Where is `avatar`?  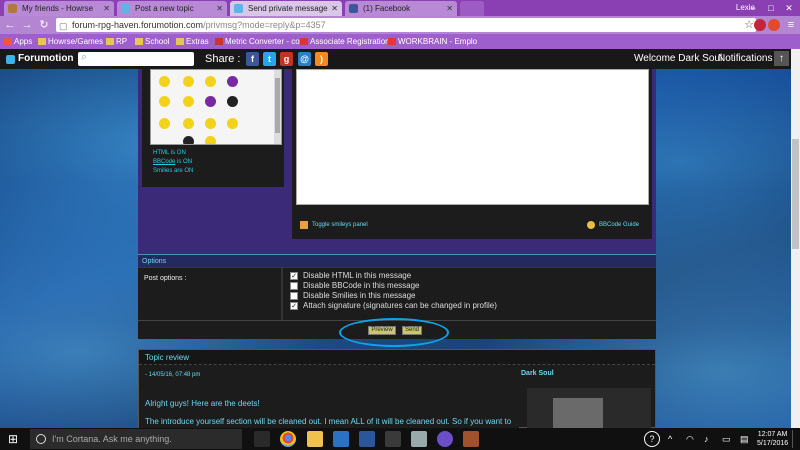 avatar is located at coordinates (578, 413).